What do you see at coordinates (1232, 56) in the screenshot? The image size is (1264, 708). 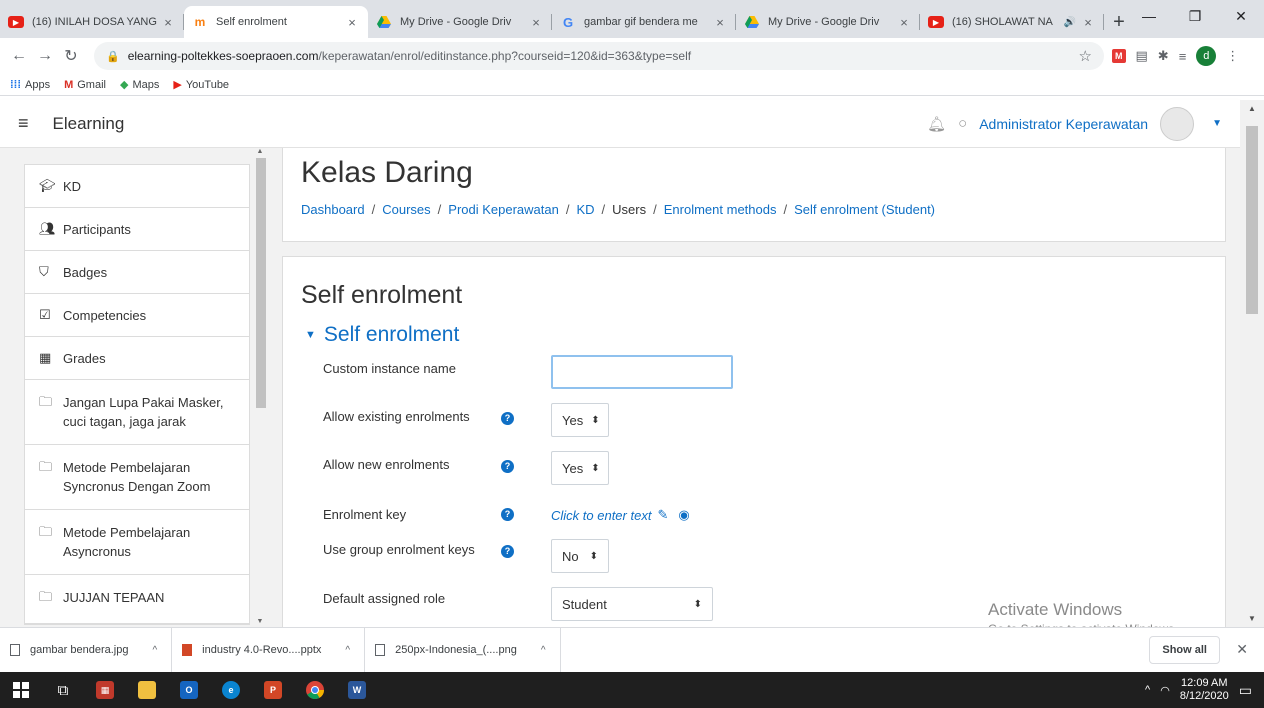 I see `menu-kebab-icon: ⋮` at bounding box center [1232, 56].